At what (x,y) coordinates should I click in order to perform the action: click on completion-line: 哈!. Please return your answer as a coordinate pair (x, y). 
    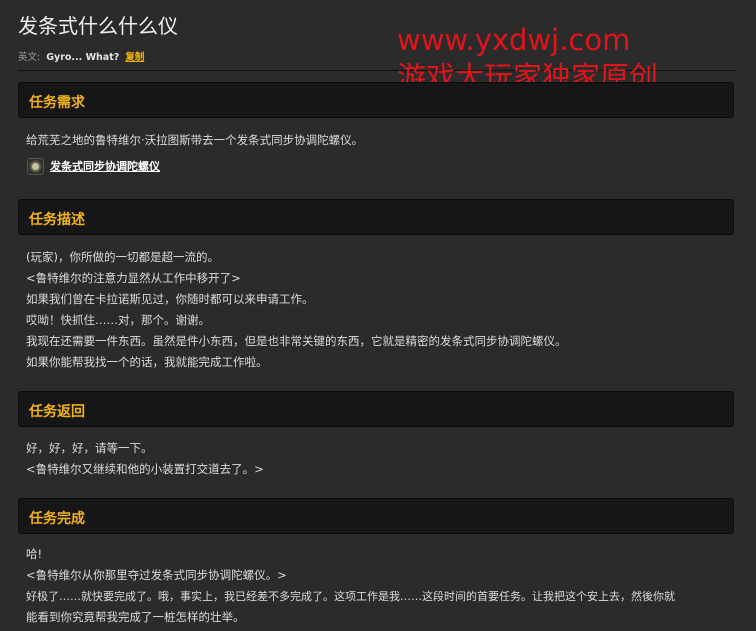
    Looking at the image, I should click on (34, 554).